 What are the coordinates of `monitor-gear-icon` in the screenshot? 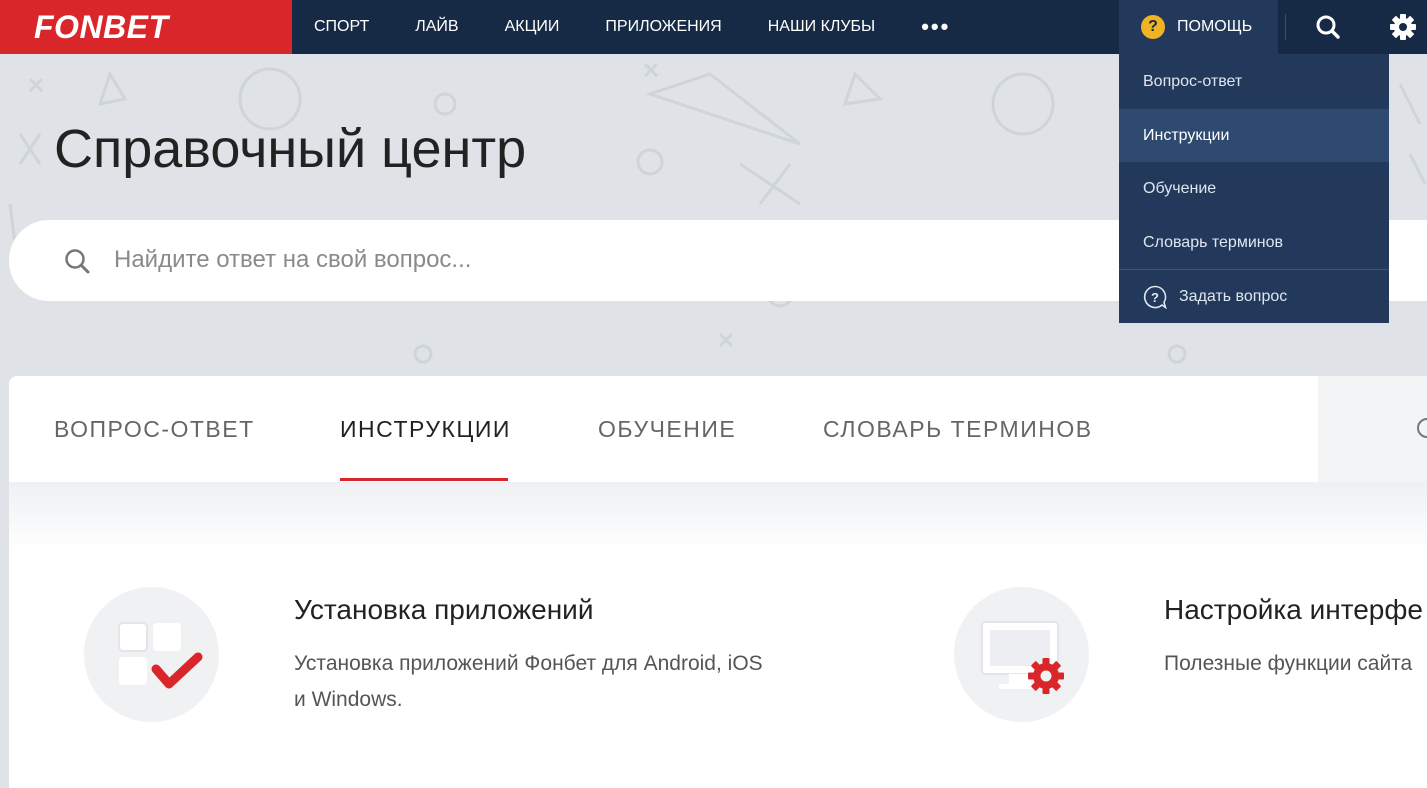 It's located at (1022, 657).